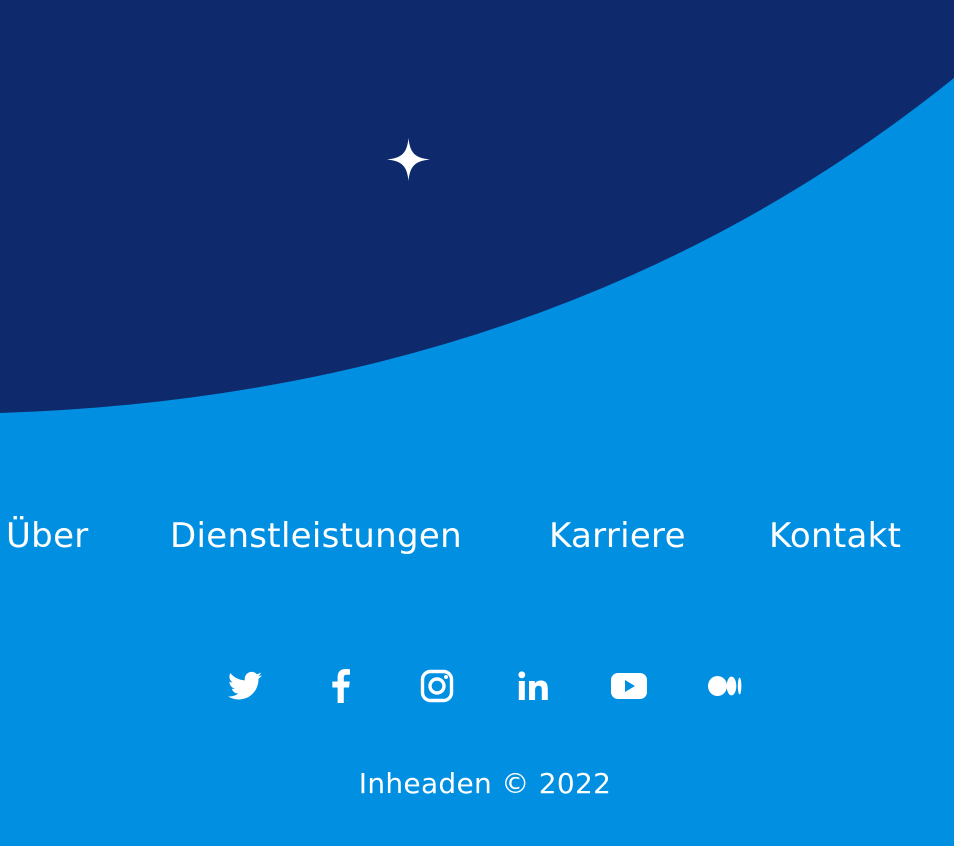 The height and width of the screenshot is (846, 954). Describe the element at coordinates (725, 686) in the screenshot. I see `medium-icon` at that location.